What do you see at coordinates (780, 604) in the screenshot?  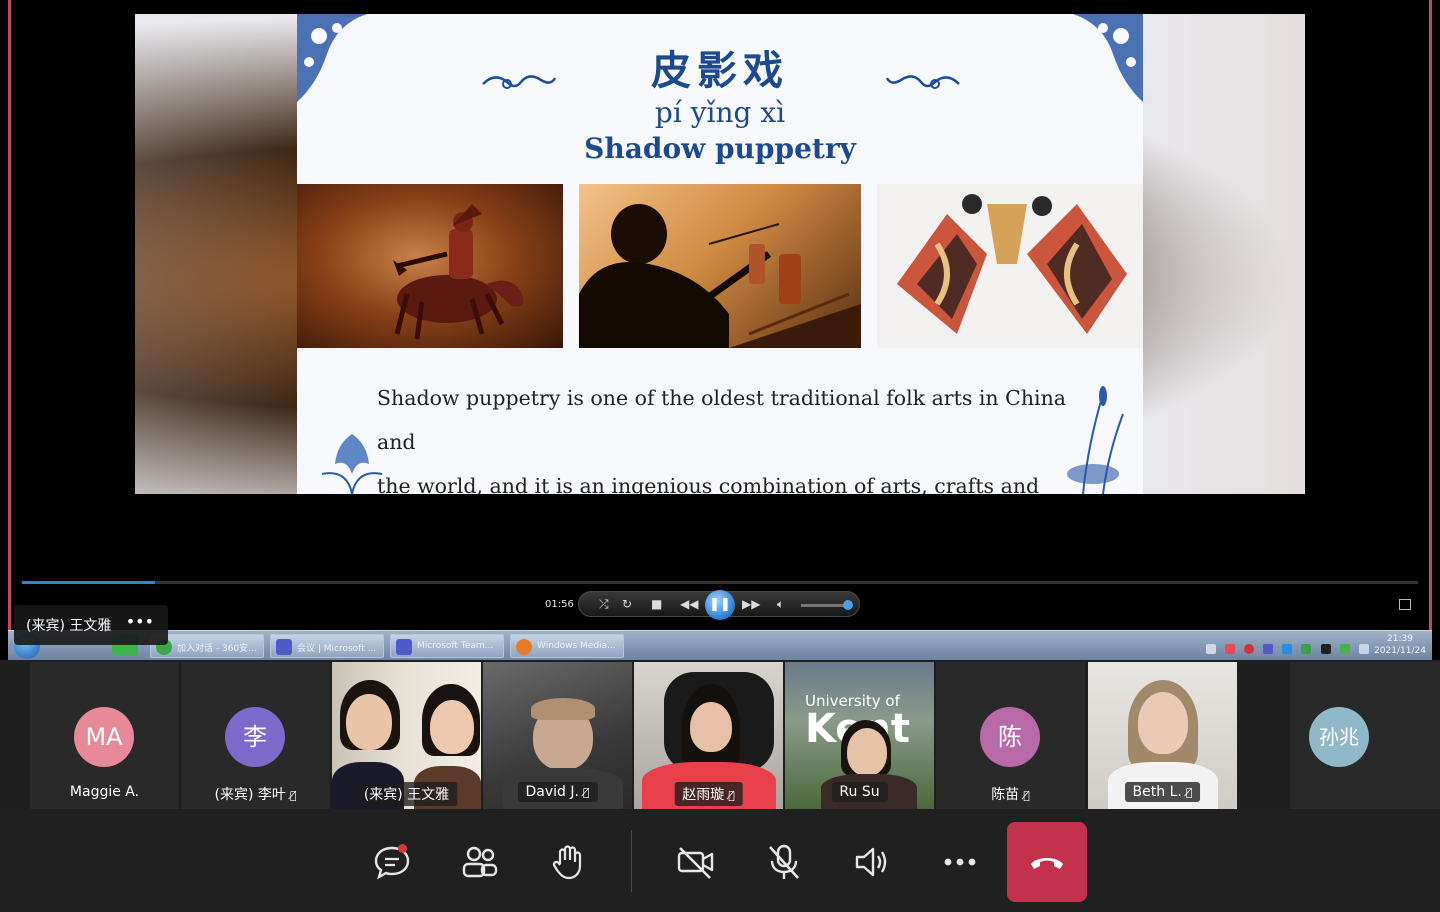 I see `volume-icon: 🔈︎` at bounding box center [780, 604].